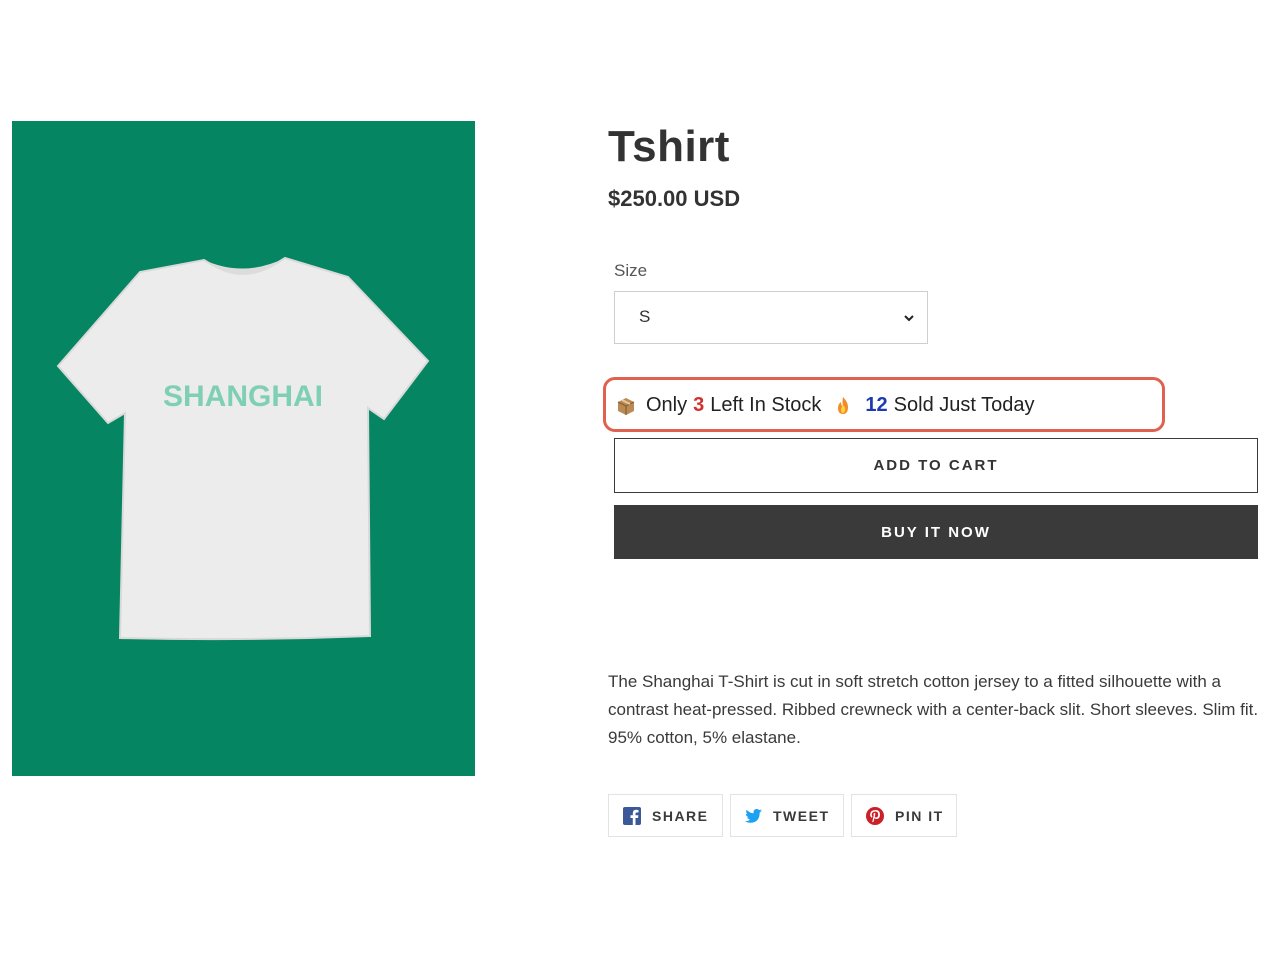 This screenshot has height=960, width=1280. I want to click on pin-it-button: PIN IT, so click(904, 815).